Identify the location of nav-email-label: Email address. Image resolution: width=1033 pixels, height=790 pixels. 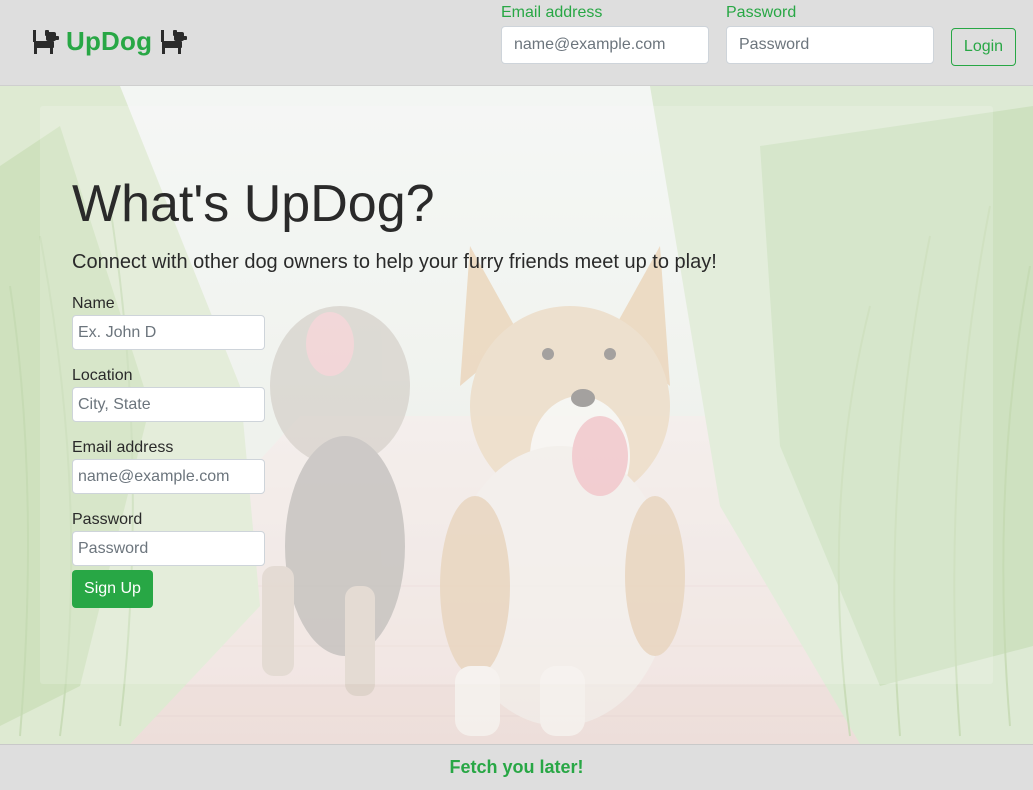
(552, 12).